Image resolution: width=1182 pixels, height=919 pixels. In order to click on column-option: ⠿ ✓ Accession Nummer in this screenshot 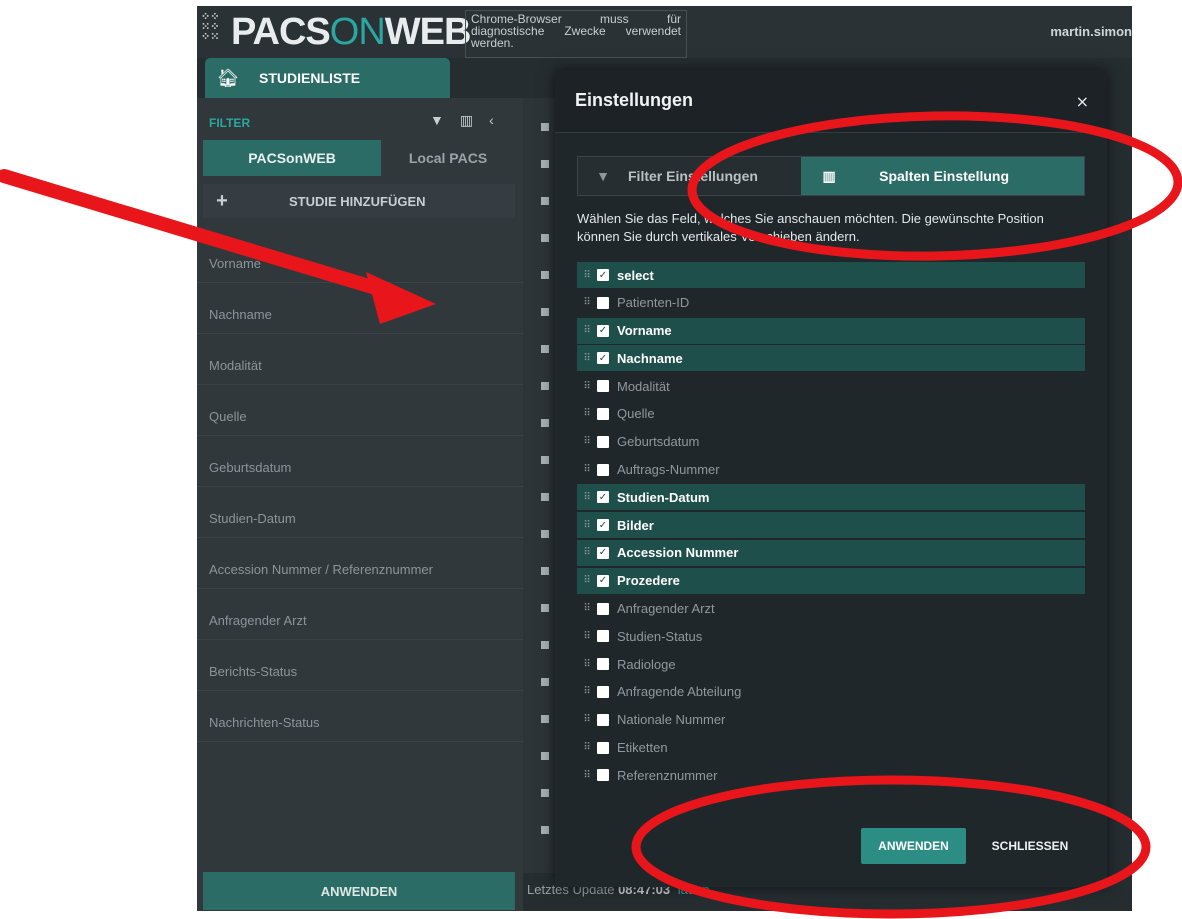, I will do `click(831, 552)`.